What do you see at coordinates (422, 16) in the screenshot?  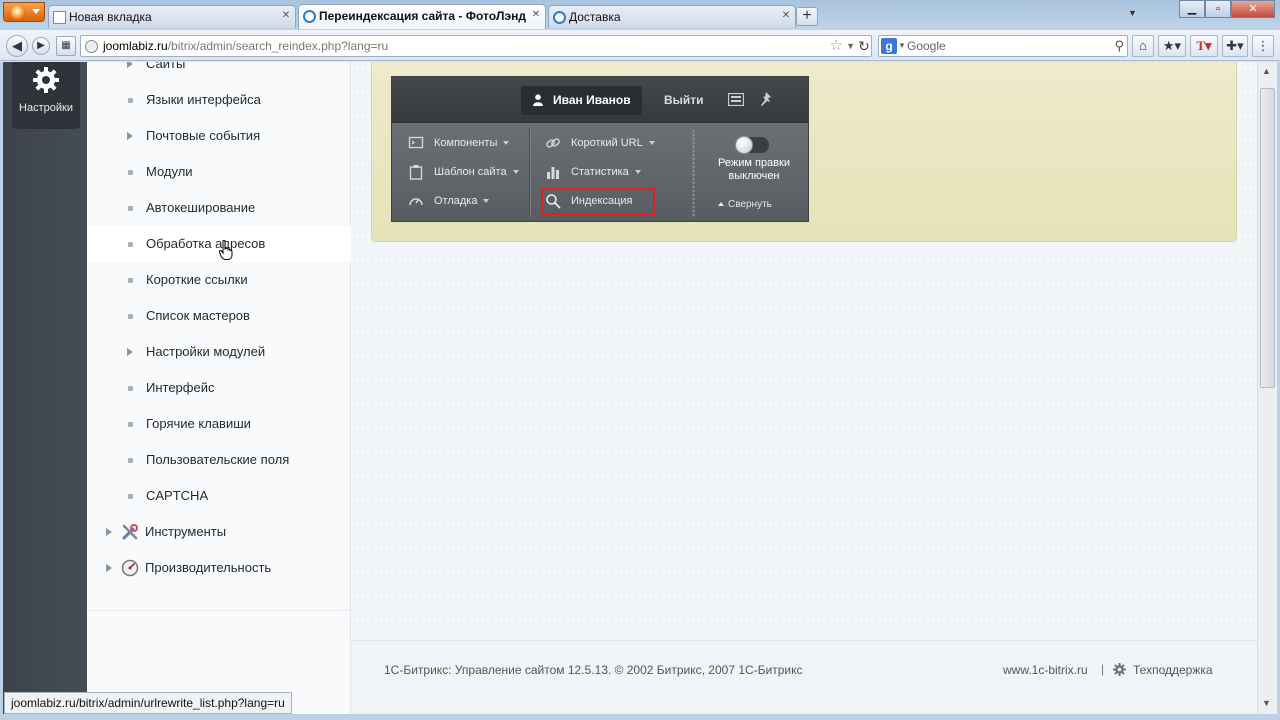 I see `tab-reindex: Переиндексация сайта - ФотоЛэнд ✕` at bounding box center [422, 16].